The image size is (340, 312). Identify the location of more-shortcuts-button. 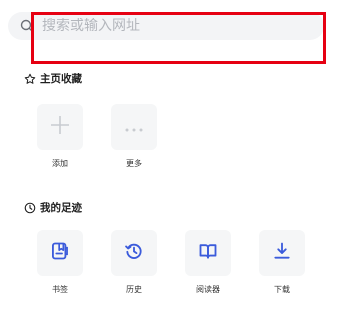
(134, 127).